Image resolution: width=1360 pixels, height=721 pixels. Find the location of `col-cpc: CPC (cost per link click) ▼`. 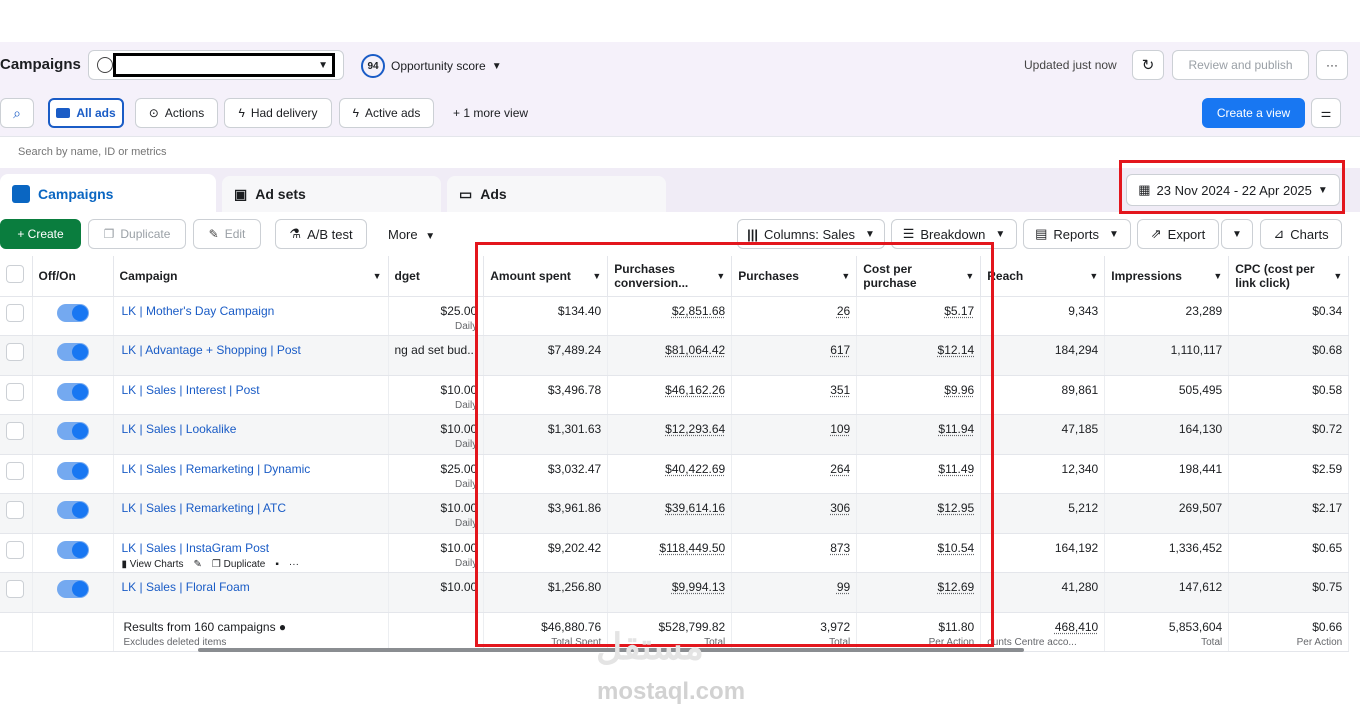

col-cpc: CPC (cost per link click) ▼ is located at coordinates (1289, 276).